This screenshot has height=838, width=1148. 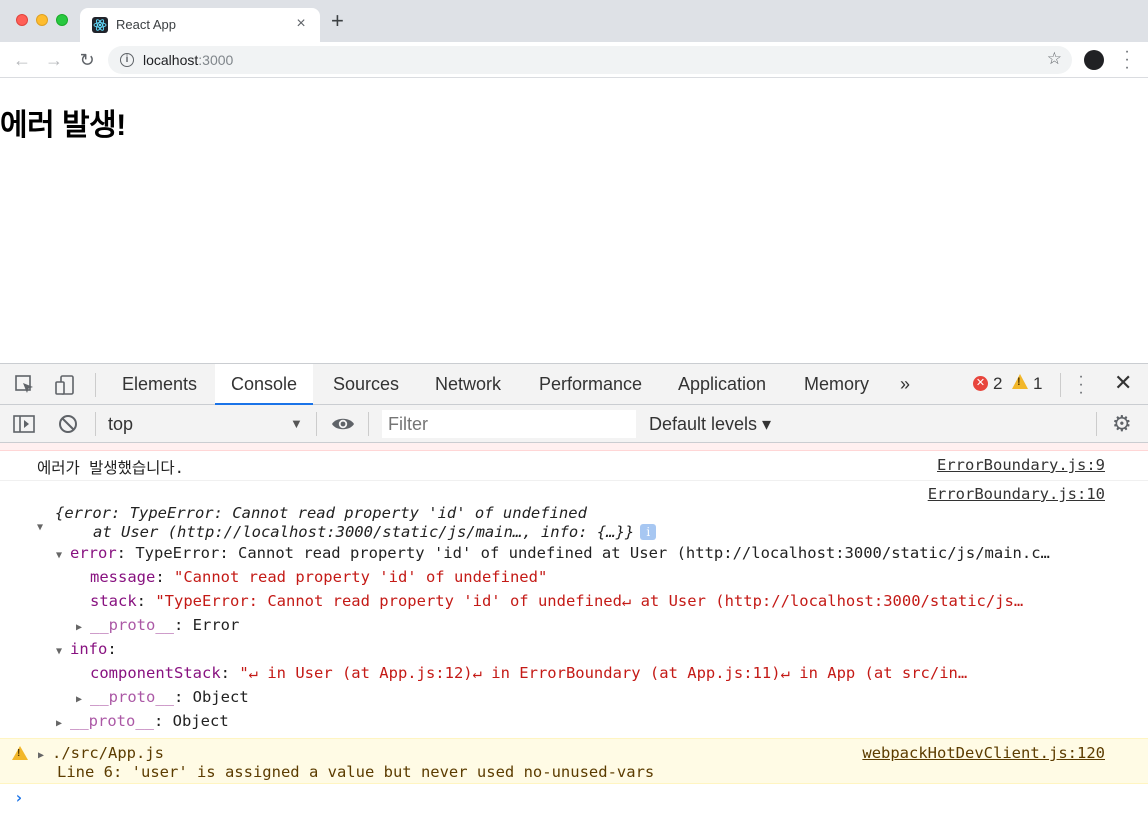 What do you see at coordinates (200, 25) in the screenshot?
I see `browser-tab: React App ×` at bounding box center [200, 25].